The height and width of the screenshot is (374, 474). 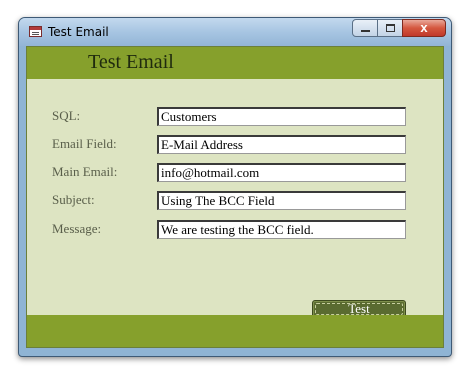 What do you see at coordinates (66, 115) in the screenshot?
I see `sql-label: SQL:` at bounding box center [66, 115].